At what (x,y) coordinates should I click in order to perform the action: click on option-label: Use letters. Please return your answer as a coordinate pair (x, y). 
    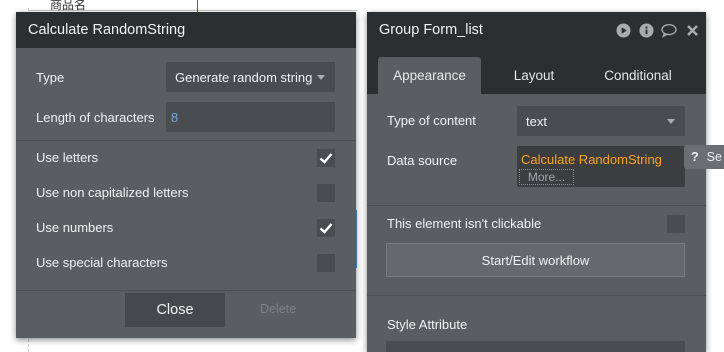
    Looking at the image, I should click on (67, 157).